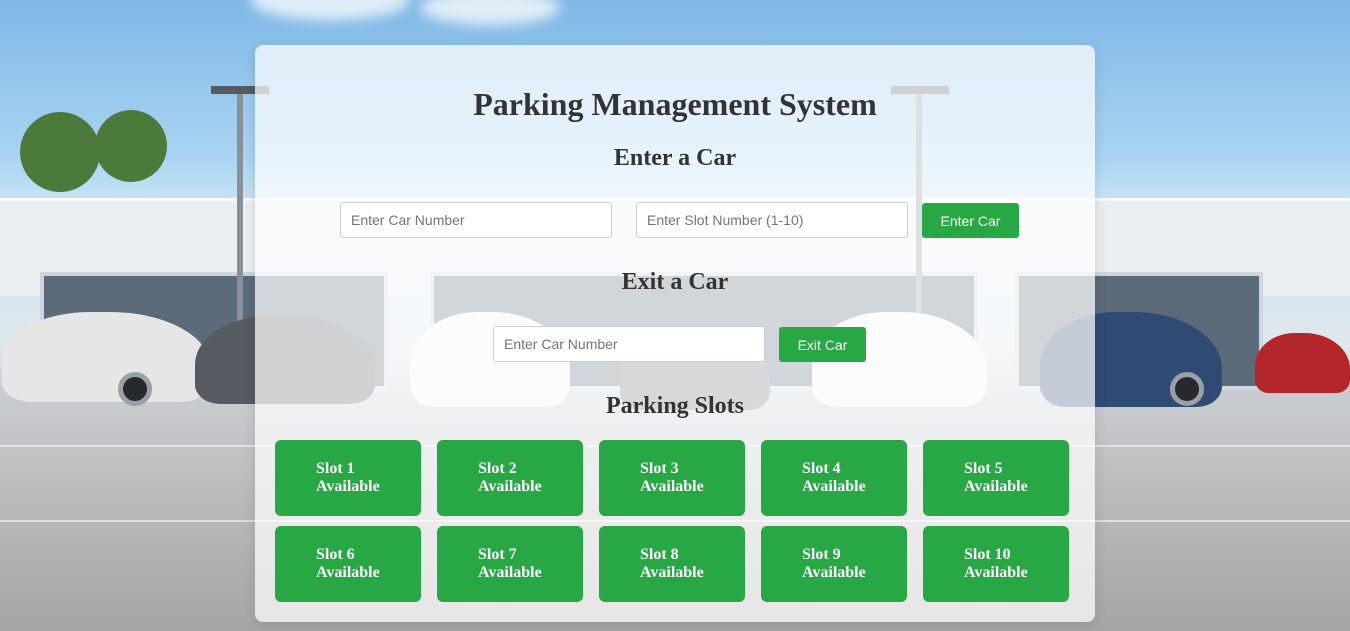 The height and width of the screenshot is (631, 1350). What do you see at coordinates (659, 554) in the screenshot?
I see `slot-label: Slot 8` at bounding box center [659, 554].